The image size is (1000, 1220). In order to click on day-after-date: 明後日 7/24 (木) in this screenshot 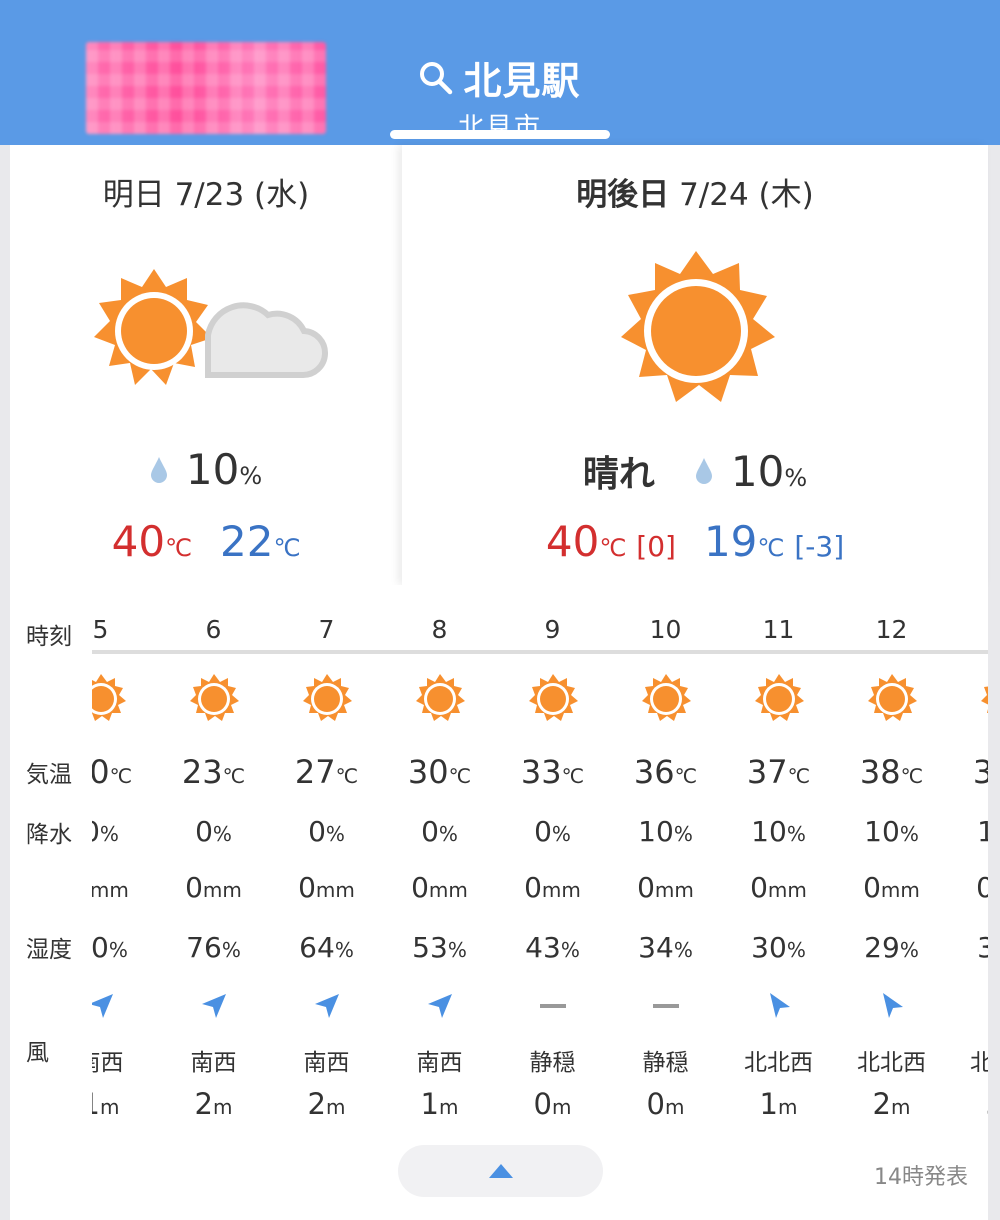, I will do `click(695, 195)`.